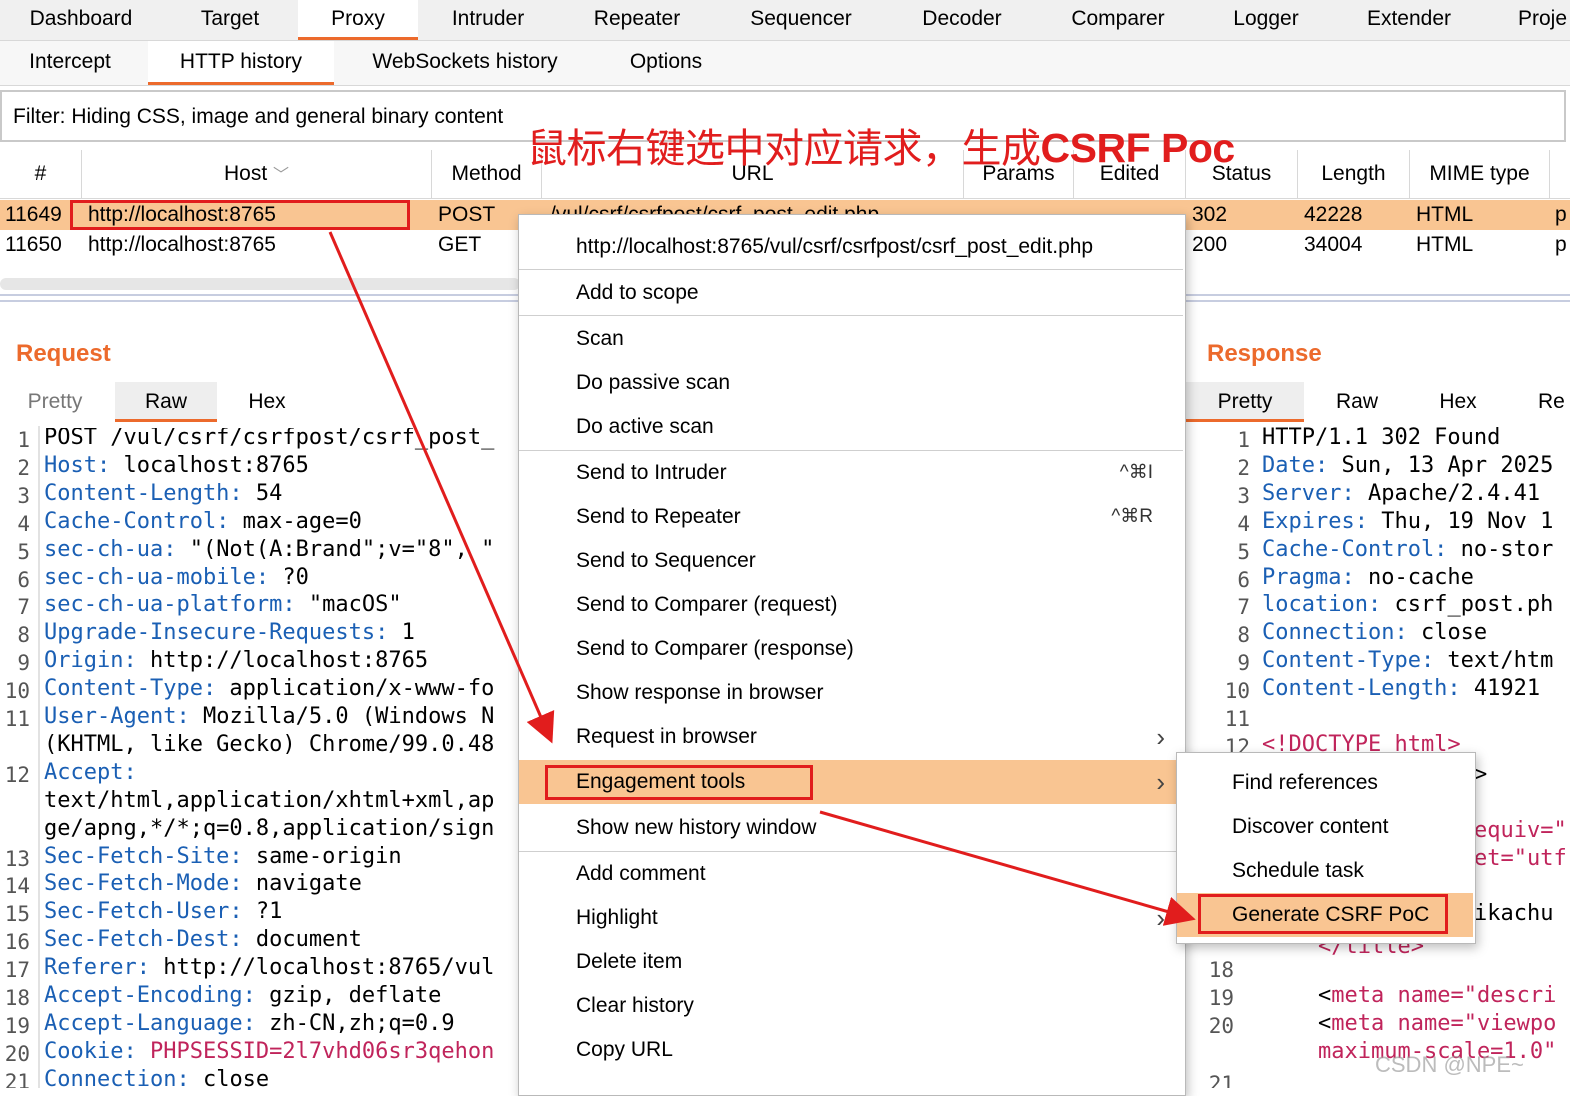  Describe the element at coordinates (1007, 868) in the screenshot. I see `arrow-to-generate-csrf` at that location.